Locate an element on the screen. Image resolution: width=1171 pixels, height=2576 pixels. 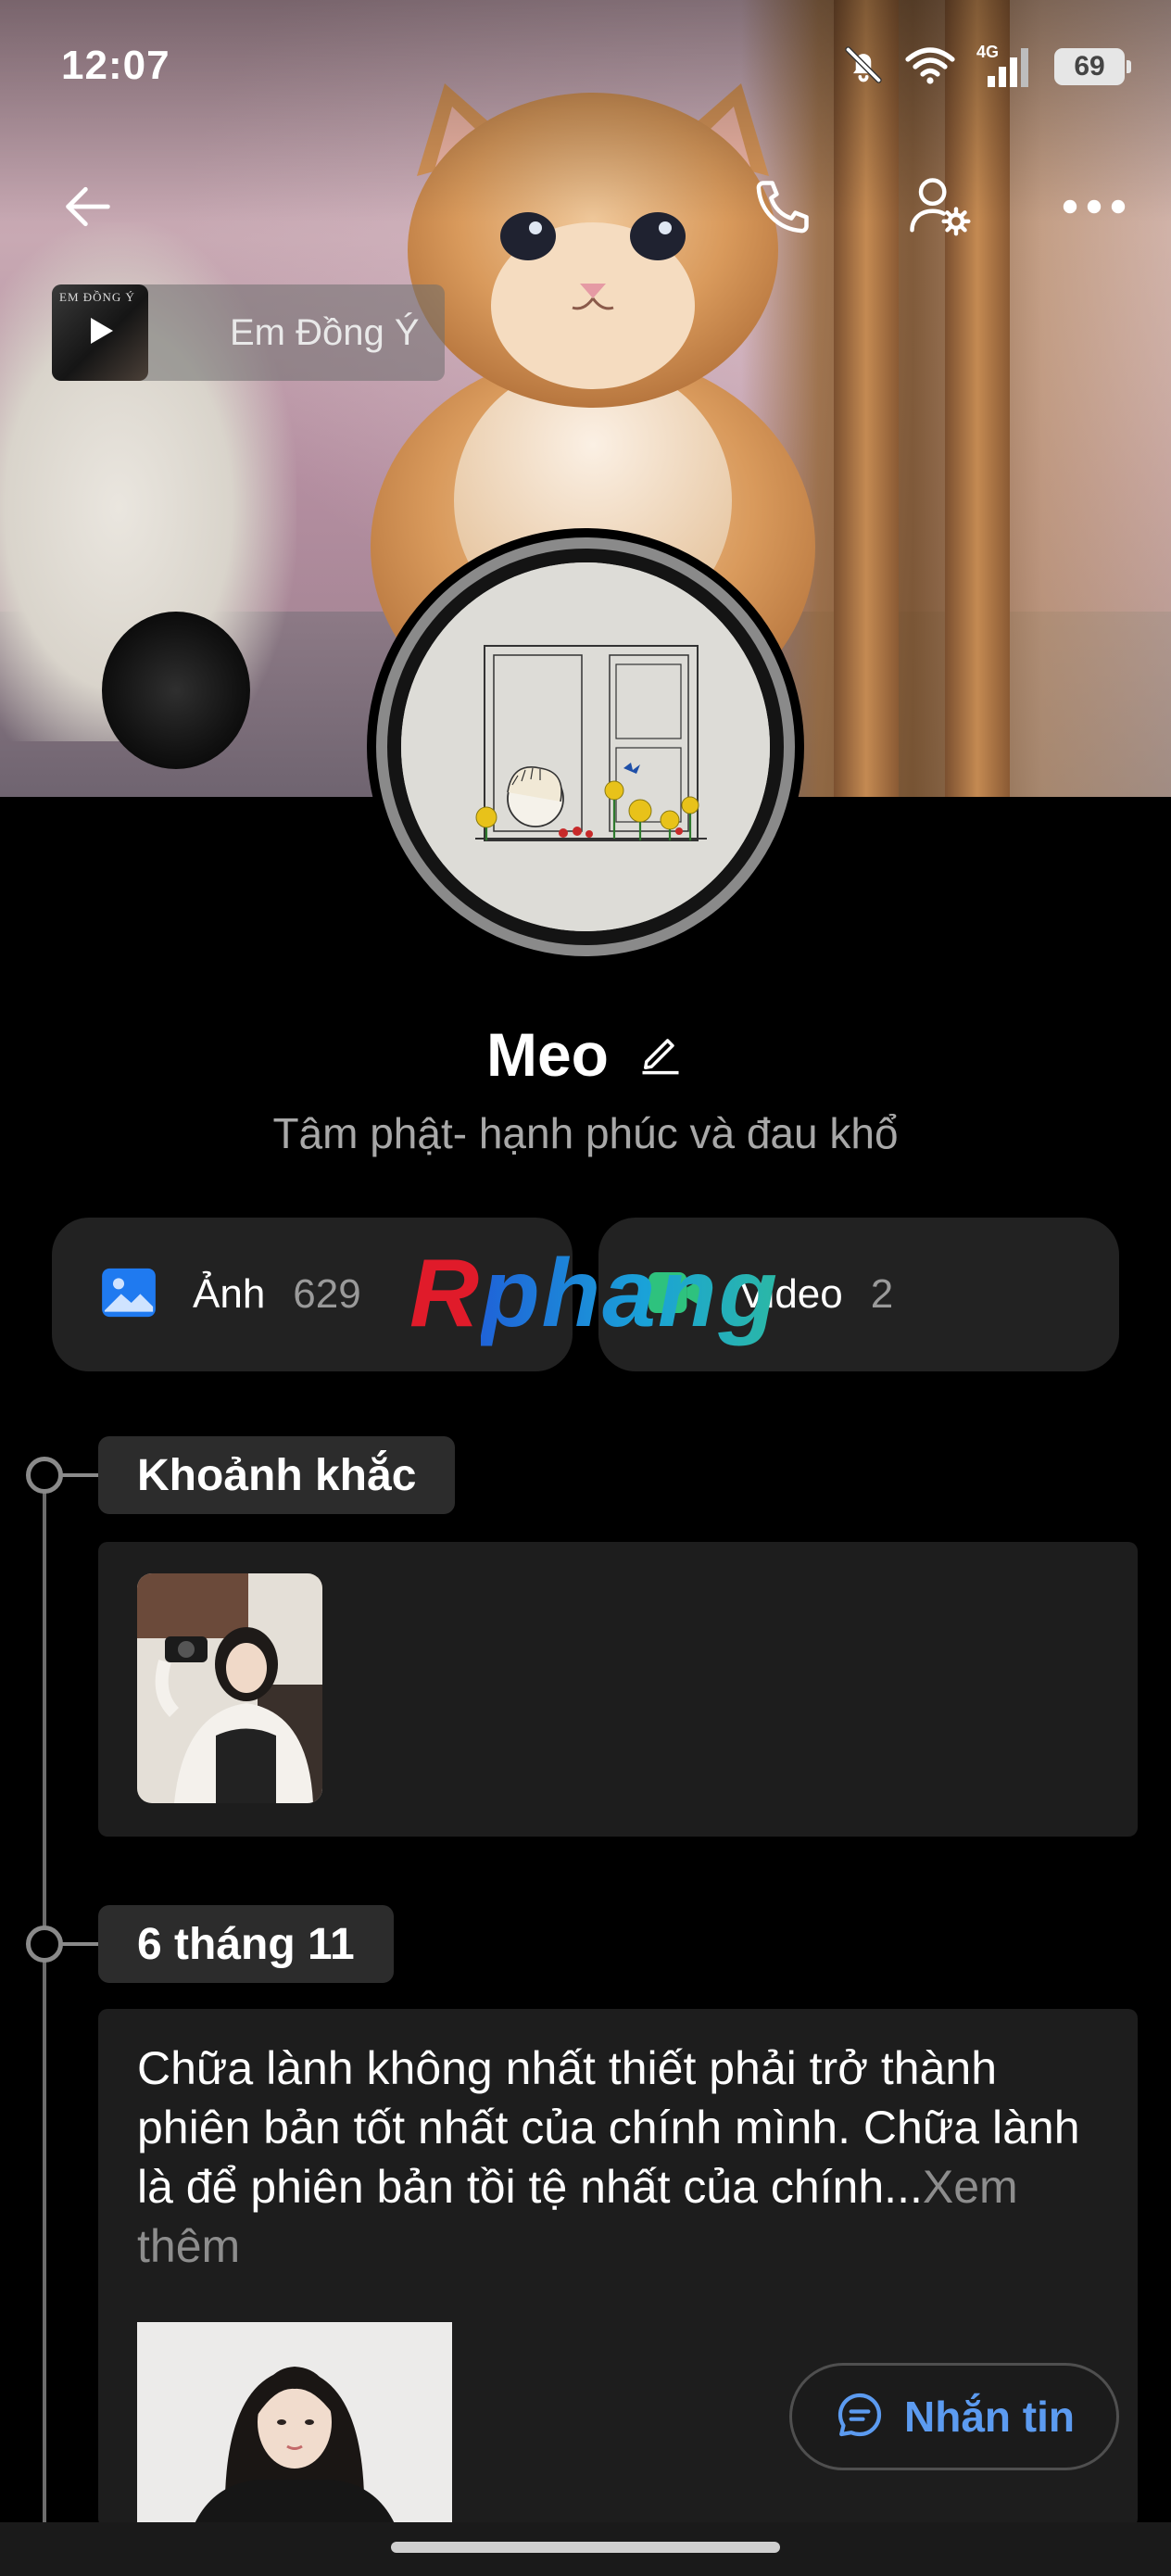
status-time: 12:07 is located at coordinates (116, 65).